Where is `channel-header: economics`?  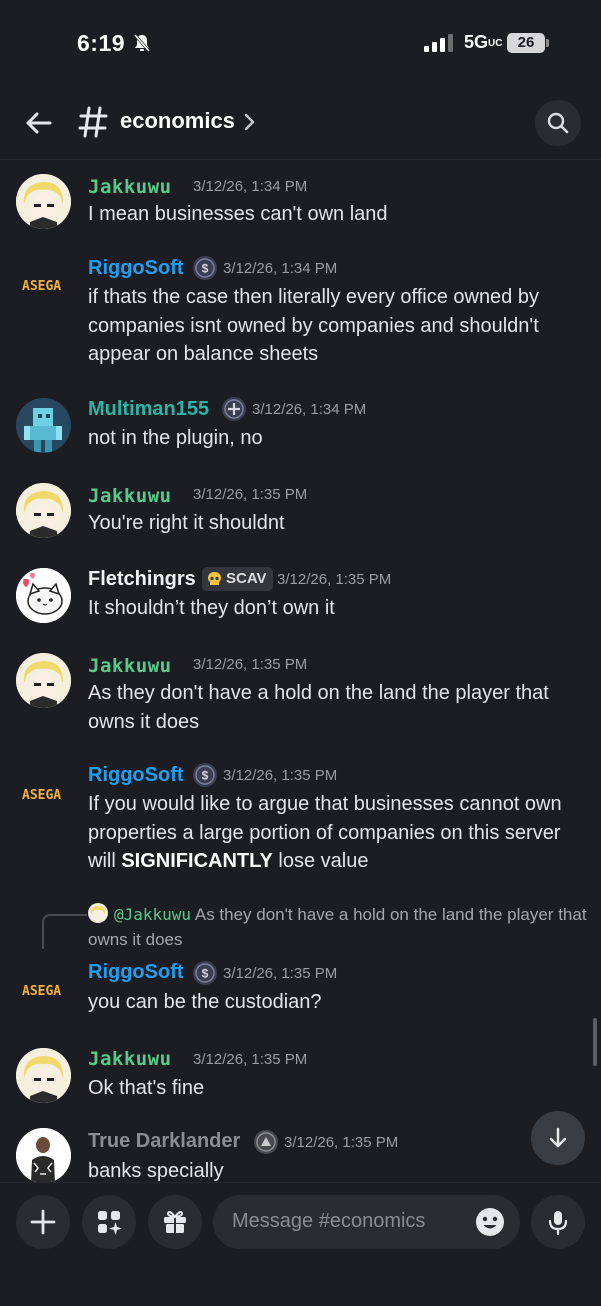 channel-header: economics is located at coordinates (300, 124).